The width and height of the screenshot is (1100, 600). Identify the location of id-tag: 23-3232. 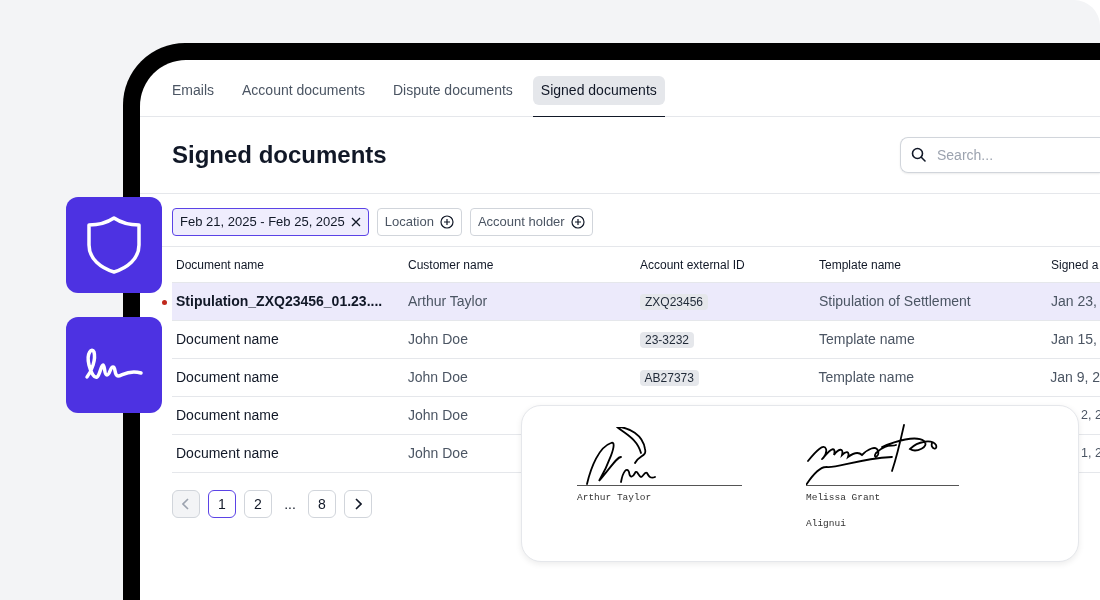
(667, 340).